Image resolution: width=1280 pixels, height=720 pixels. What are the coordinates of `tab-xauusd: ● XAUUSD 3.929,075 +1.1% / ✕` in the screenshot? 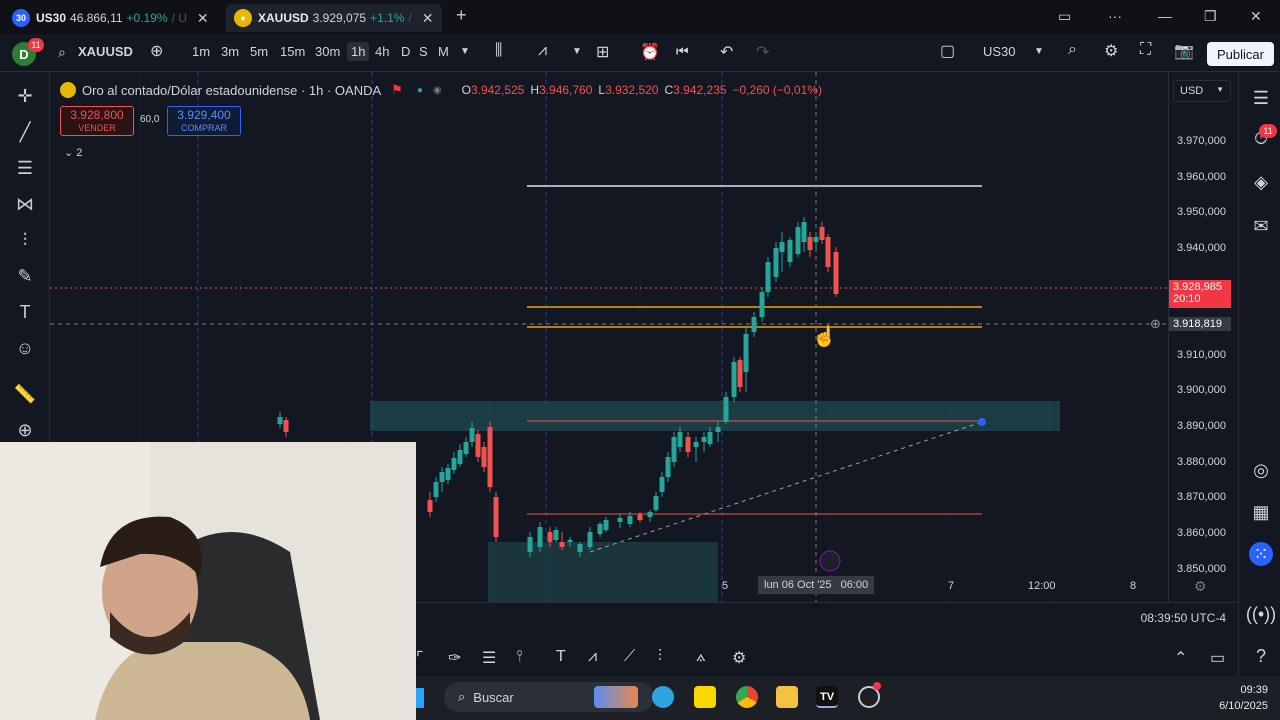 It's located at (334, 18).